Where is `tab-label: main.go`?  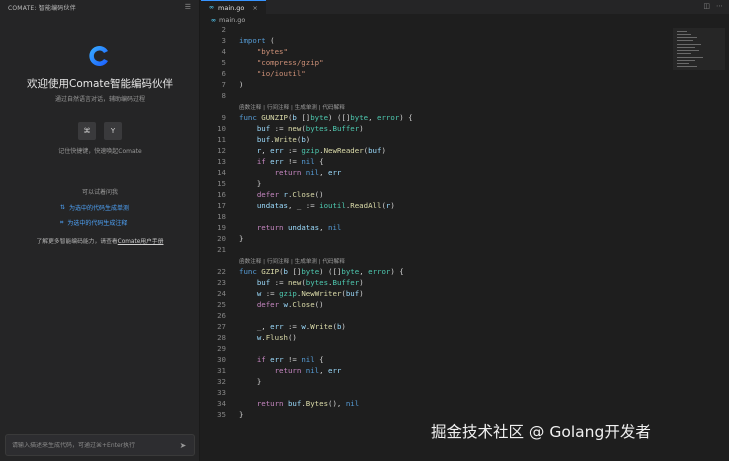 tab-label: main.go is located at coordinates (231, 7).